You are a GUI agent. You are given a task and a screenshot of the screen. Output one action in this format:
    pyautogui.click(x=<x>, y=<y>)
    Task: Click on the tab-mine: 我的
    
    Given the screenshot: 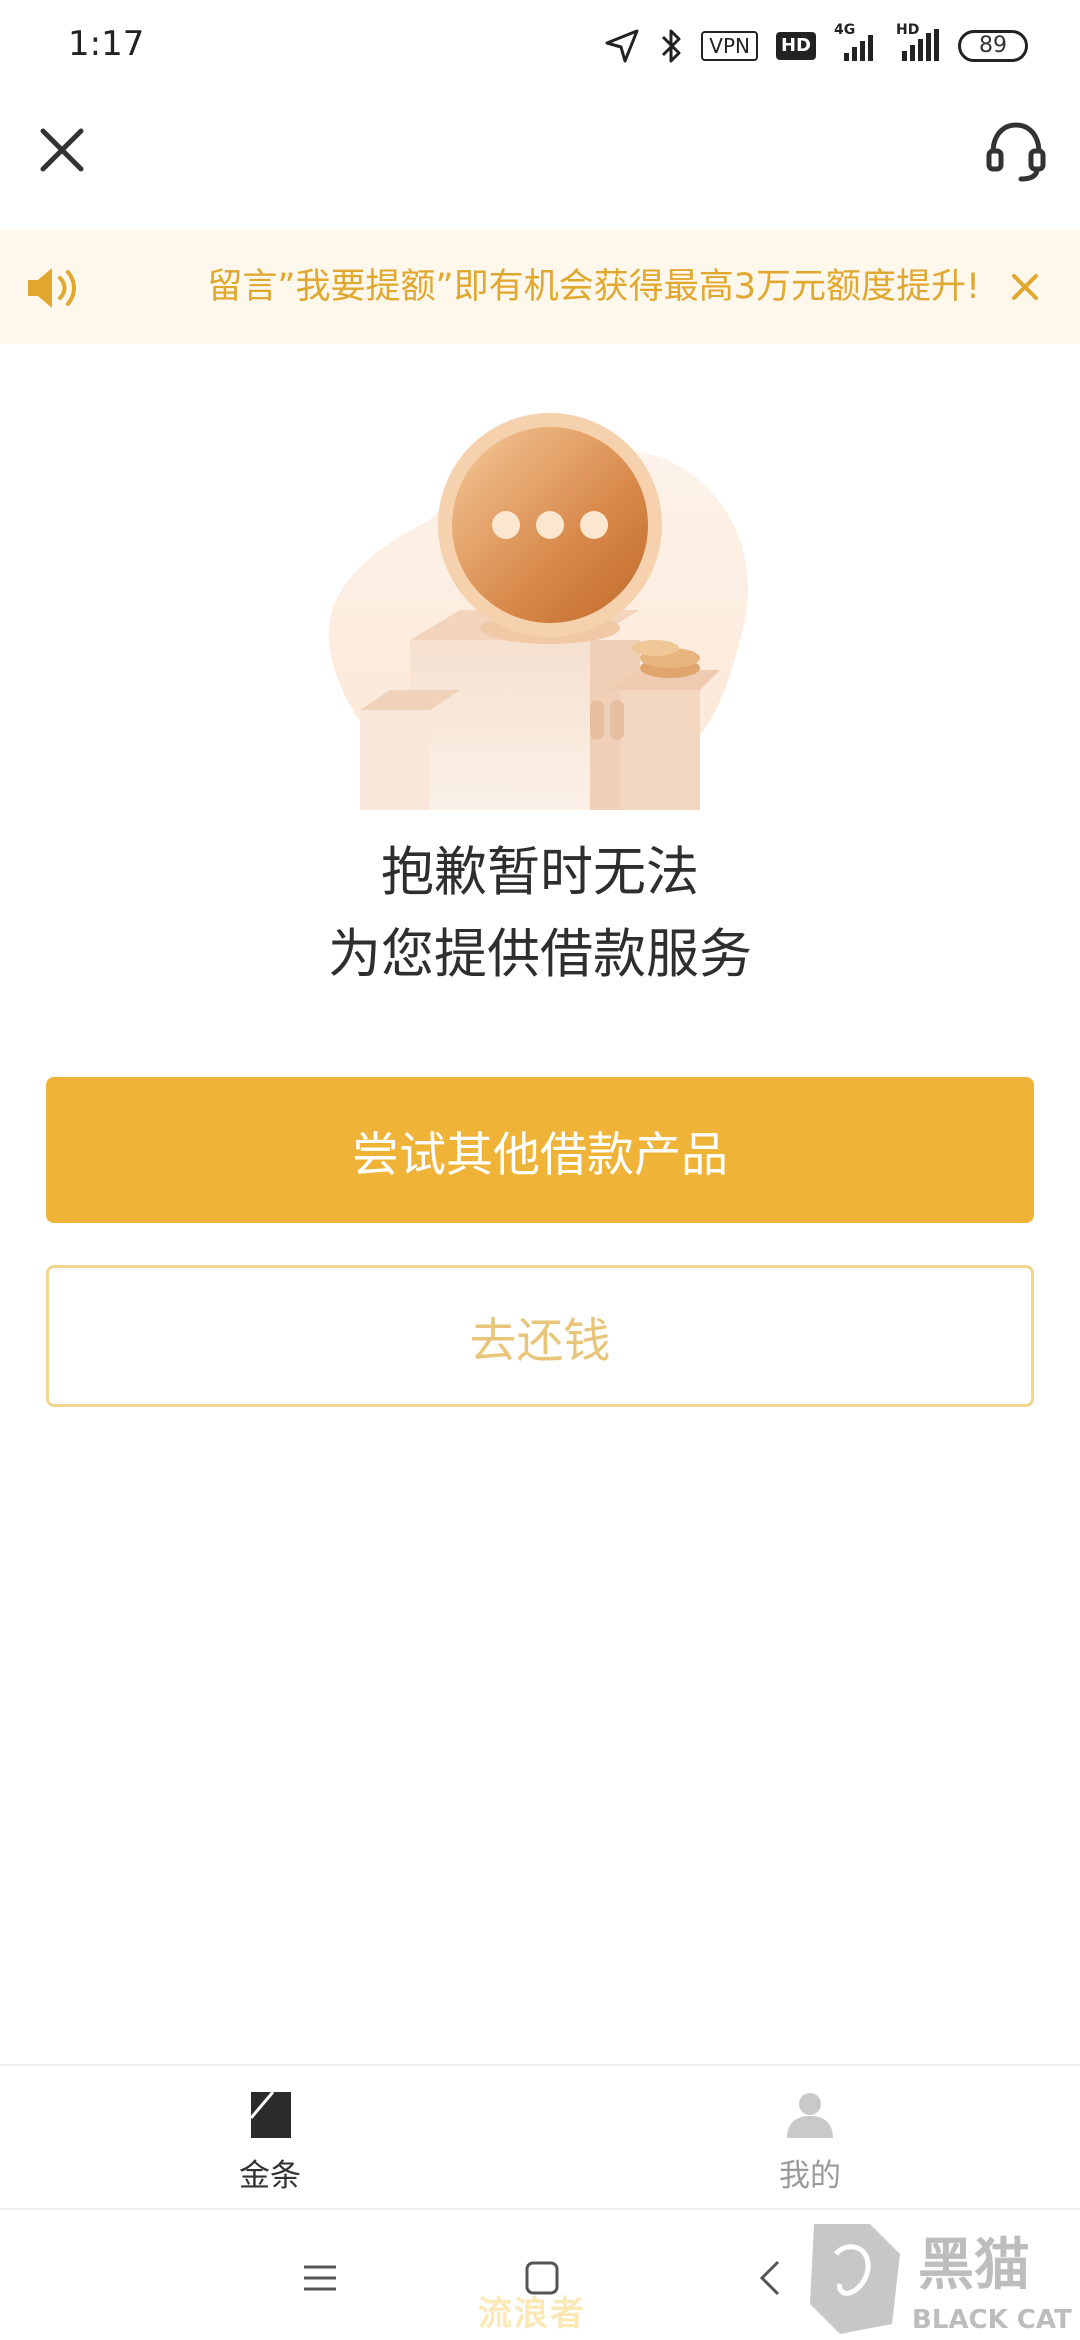 What is the action you would take?
    pyautogui.click(x=810, y=2138)
    